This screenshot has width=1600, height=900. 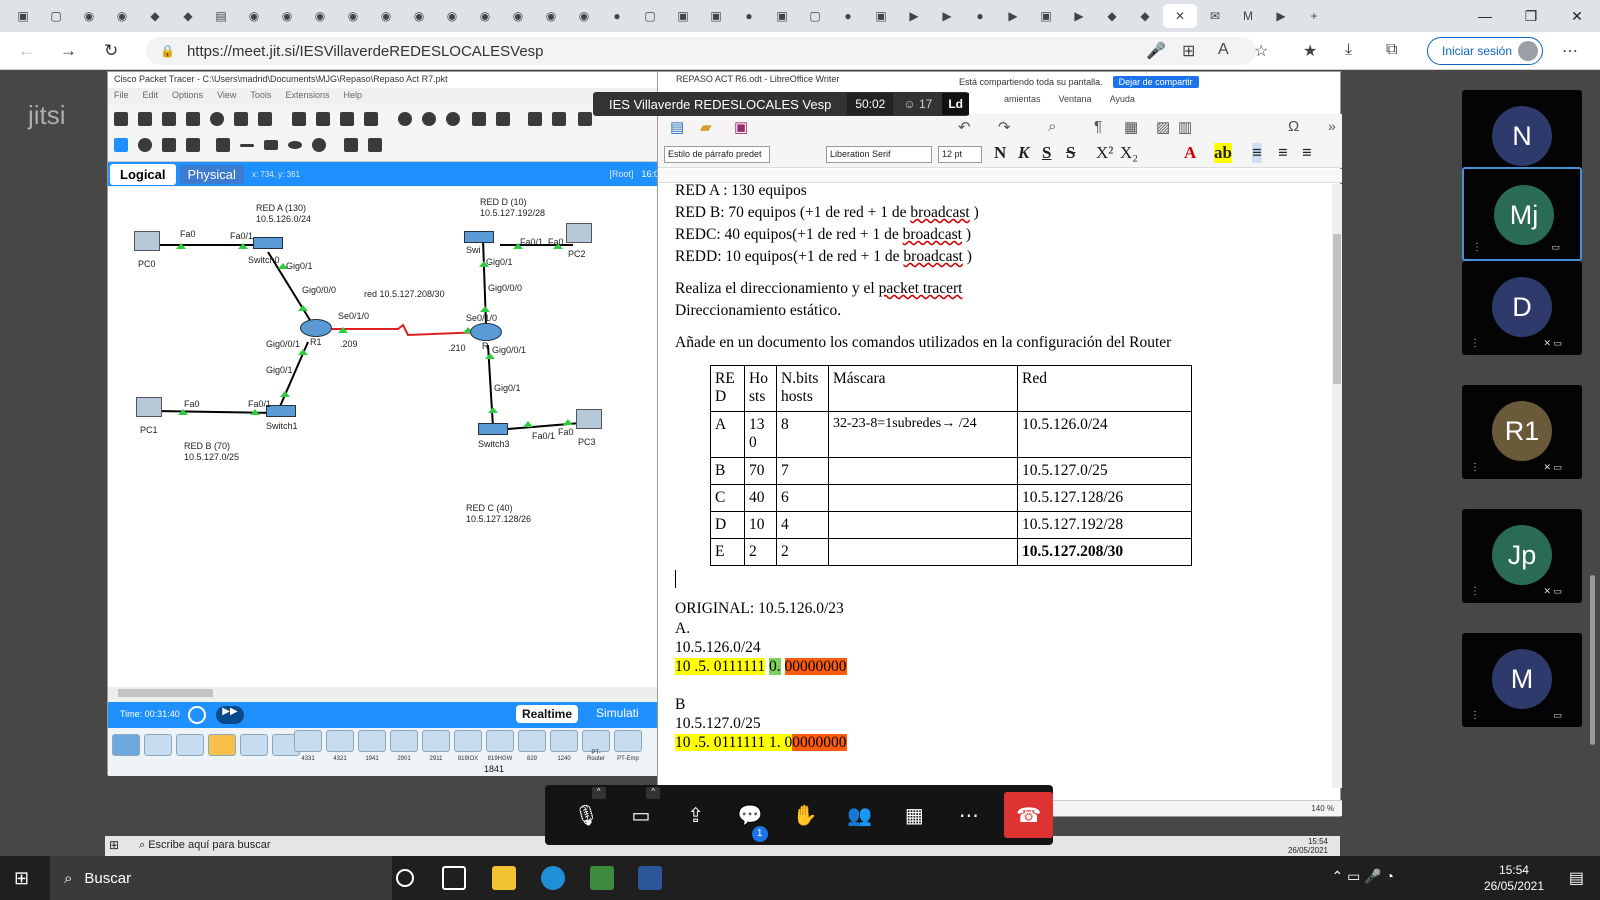 I want to click on strikethrough-icon: S, so click(x=1070, y=153).